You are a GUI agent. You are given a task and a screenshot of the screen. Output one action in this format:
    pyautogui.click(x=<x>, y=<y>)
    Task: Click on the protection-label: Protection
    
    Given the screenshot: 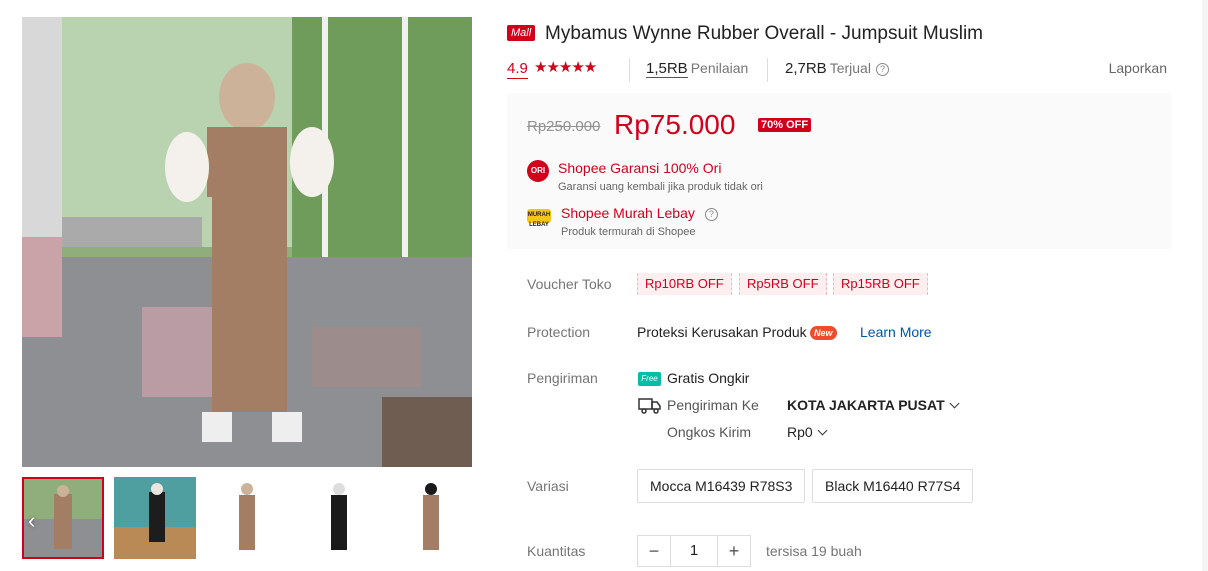 What is the action you would take?
    pyautogui.click(x=559, y=332)
    